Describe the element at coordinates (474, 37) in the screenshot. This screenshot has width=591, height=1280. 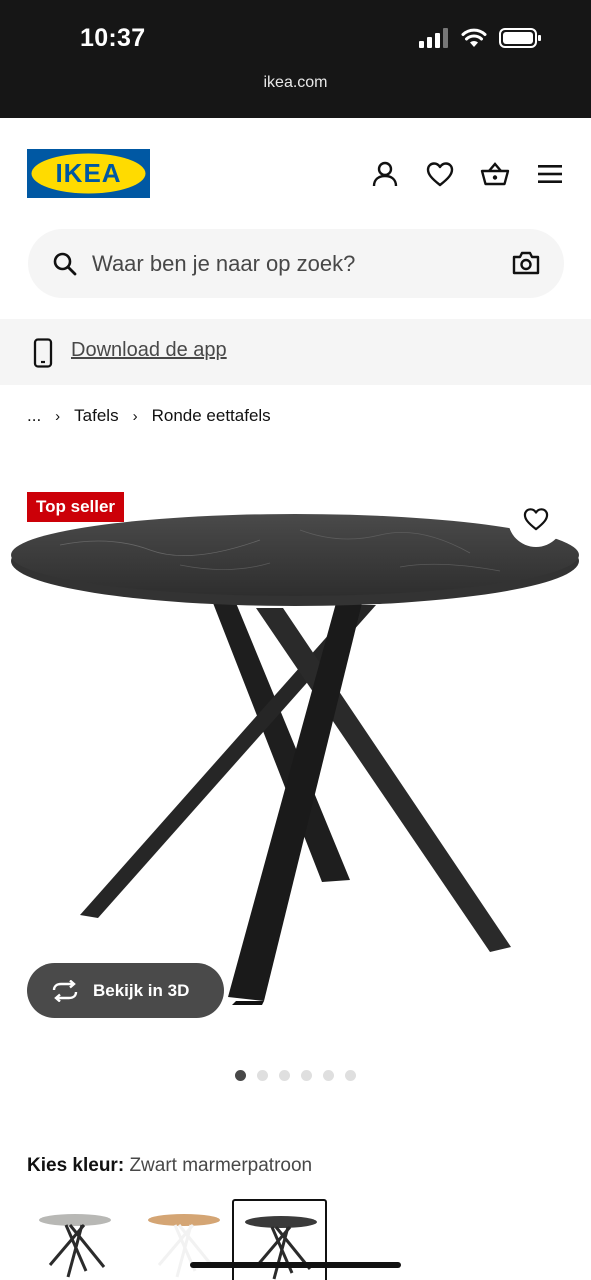
I see `wifi-icon` at that location.